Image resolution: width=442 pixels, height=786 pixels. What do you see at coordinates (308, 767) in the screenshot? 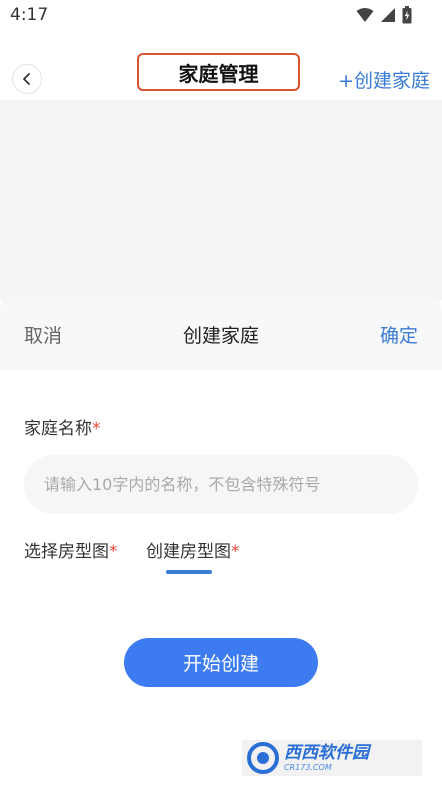
I see `watermark-sub: CR173.COM` at bounding box center [308, 767].